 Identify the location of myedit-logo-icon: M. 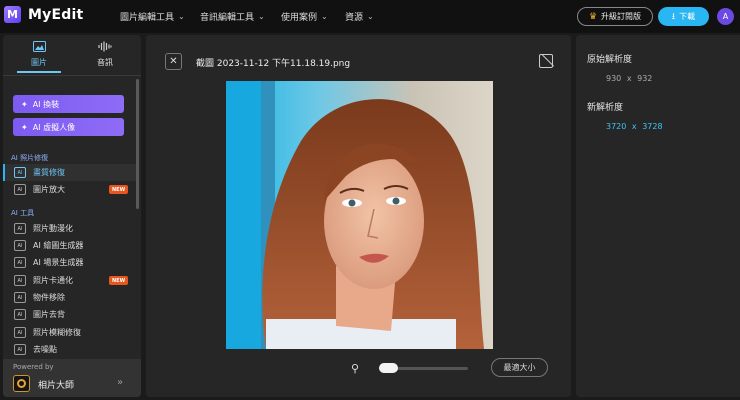
(12, 14).